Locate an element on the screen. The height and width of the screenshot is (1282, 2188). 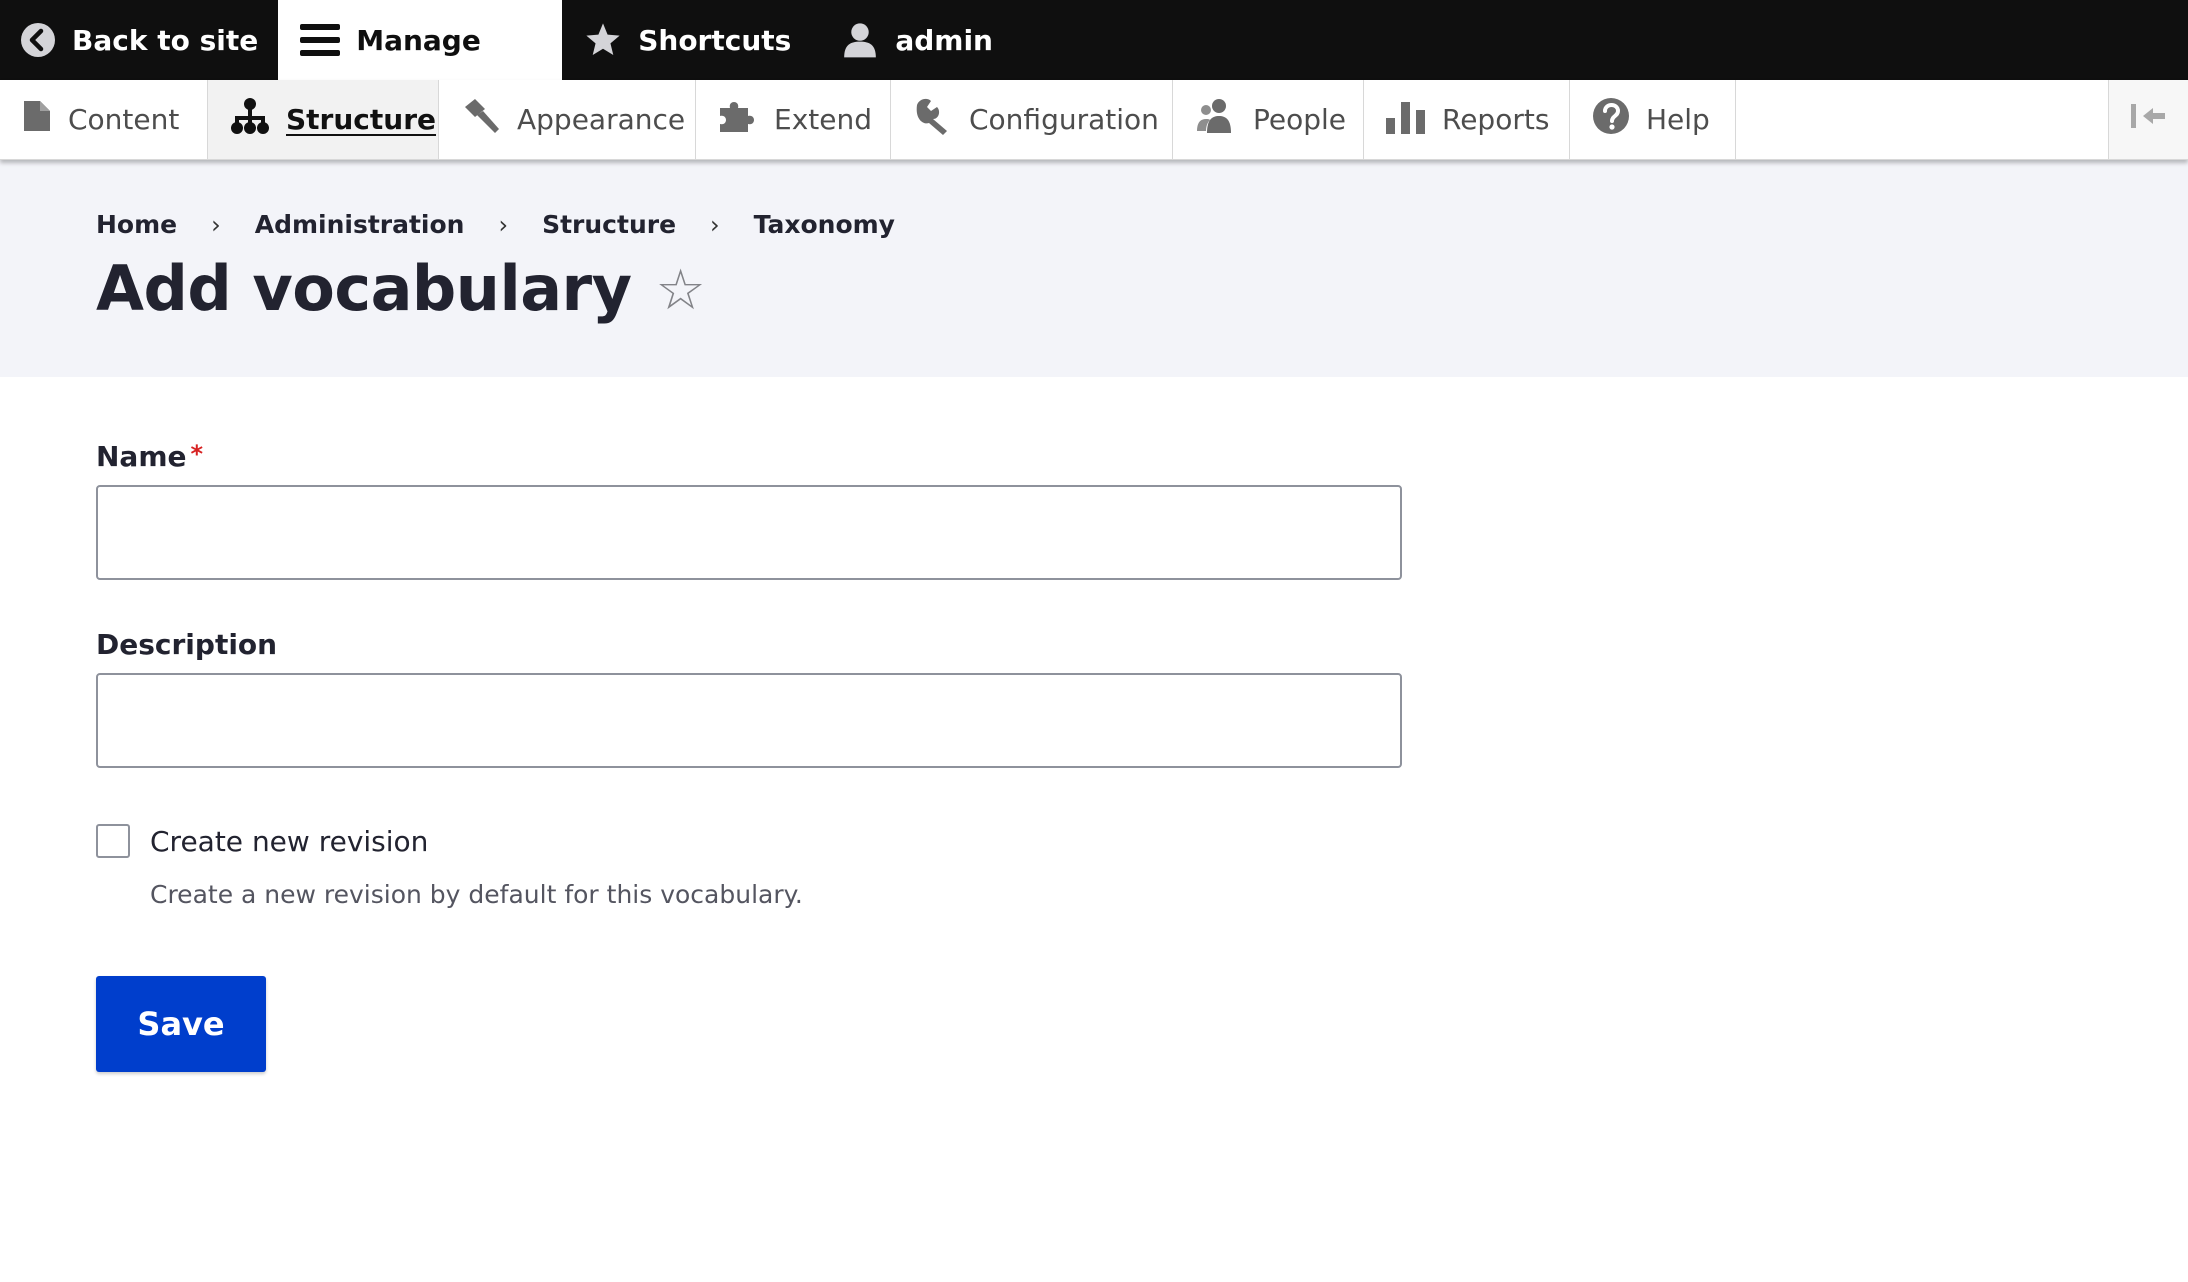
breadcrumb-structure: Structure is located at coordinates (609, 224).